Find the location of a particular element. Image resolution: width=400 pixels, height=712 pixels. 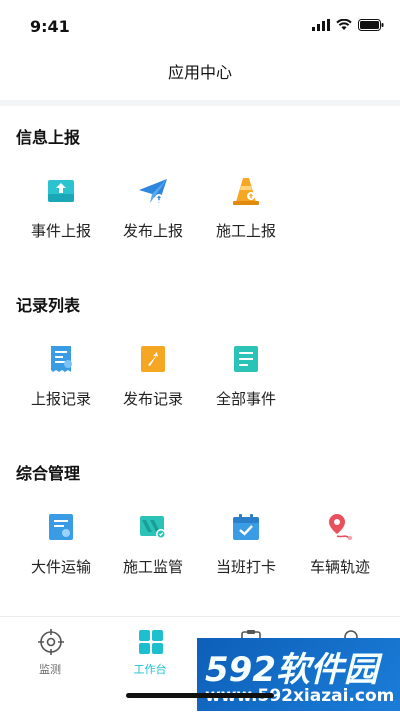

app-label: 事件上报 is located at coordinates (60, 231).